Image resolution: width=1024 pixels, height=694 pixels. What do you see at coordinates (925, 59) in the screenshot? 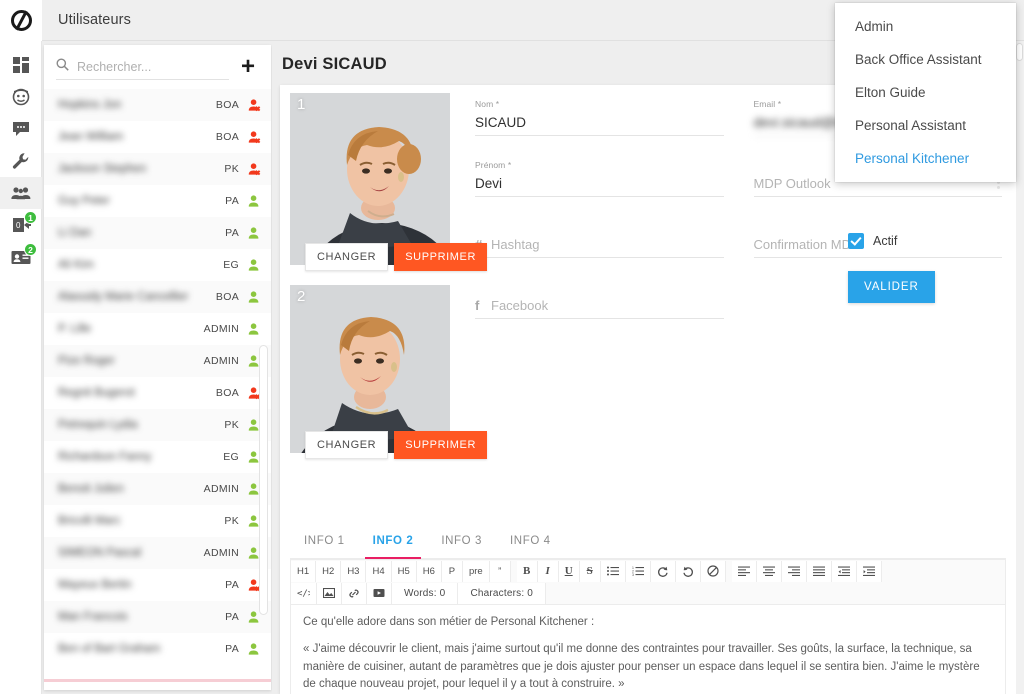
I see `dropdown-item-back-office-assistant: Back Office Assistant` at bounding box center [925, 59].